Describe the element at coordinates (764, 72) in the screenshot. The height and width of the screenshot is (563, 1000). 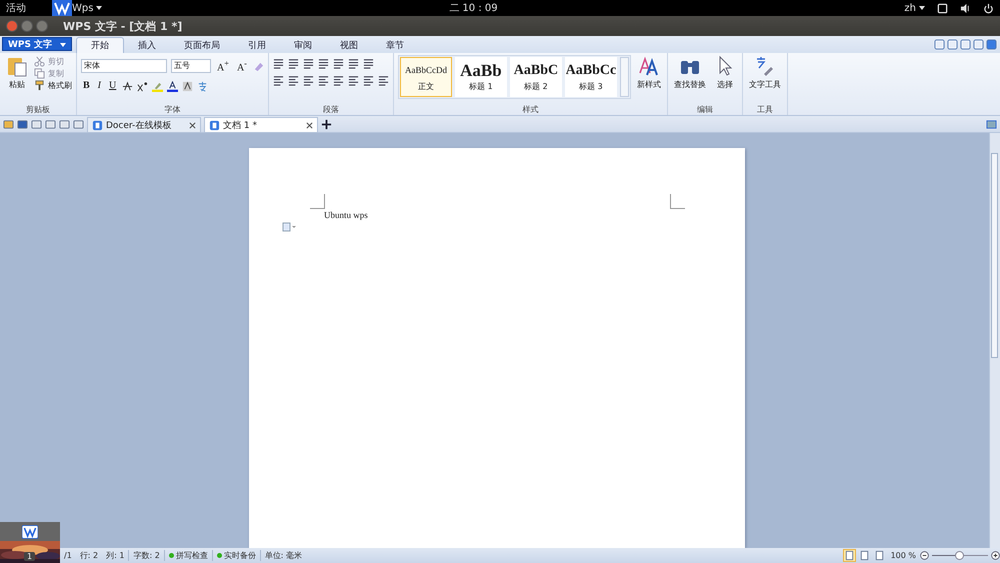
I see `text-tools-button: 文字工具` at that location.